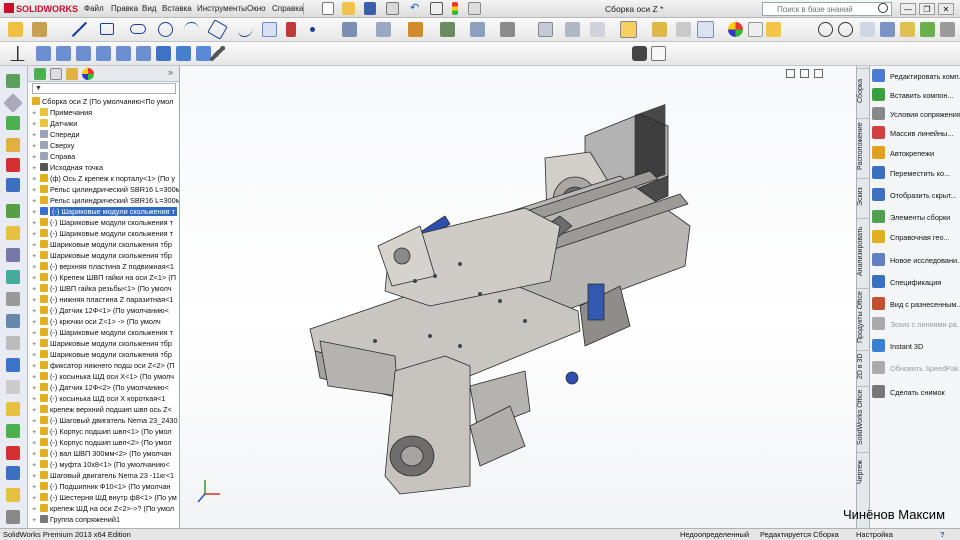  I want to click on tree-item: + (-) ШВП гайка резьбы<1> (По умолч, so click(103, 288).